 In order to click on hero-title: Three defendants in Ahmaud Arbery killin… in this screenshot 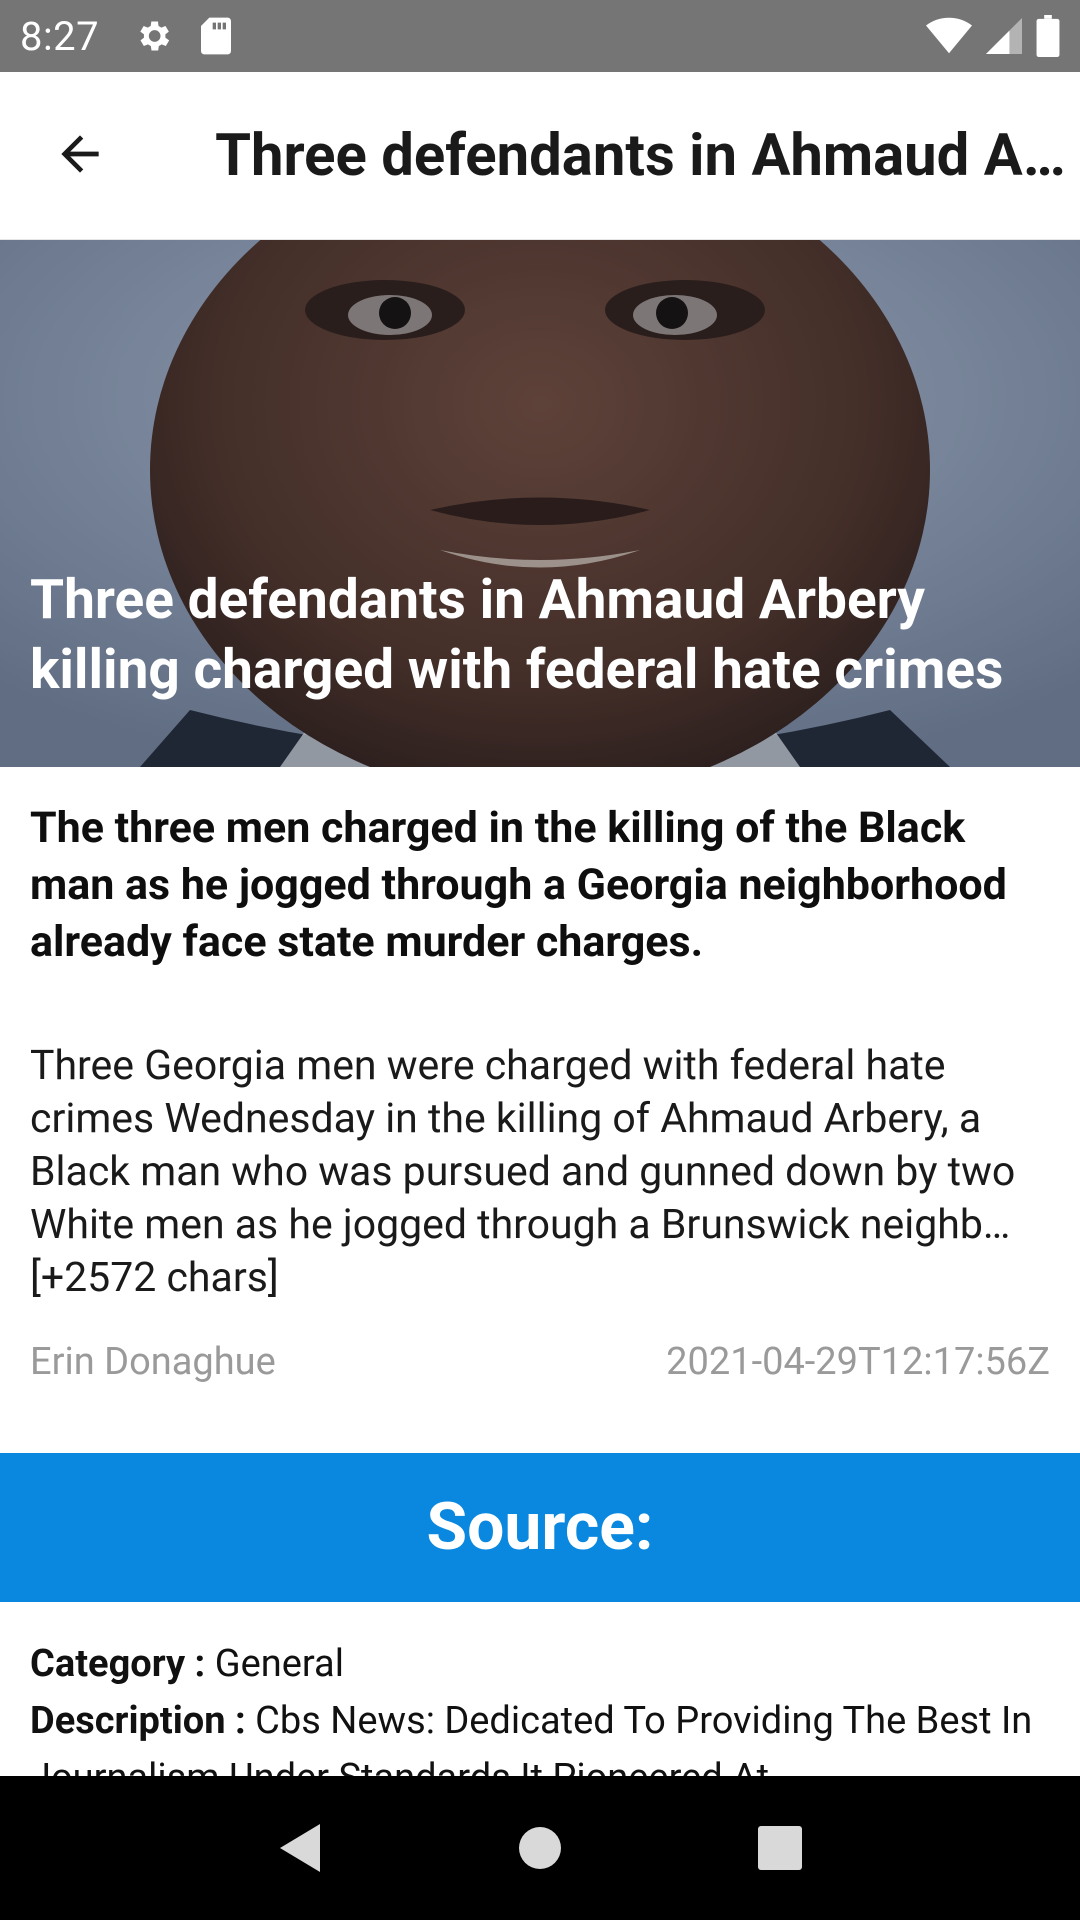, I will do `click(517, 635)`.